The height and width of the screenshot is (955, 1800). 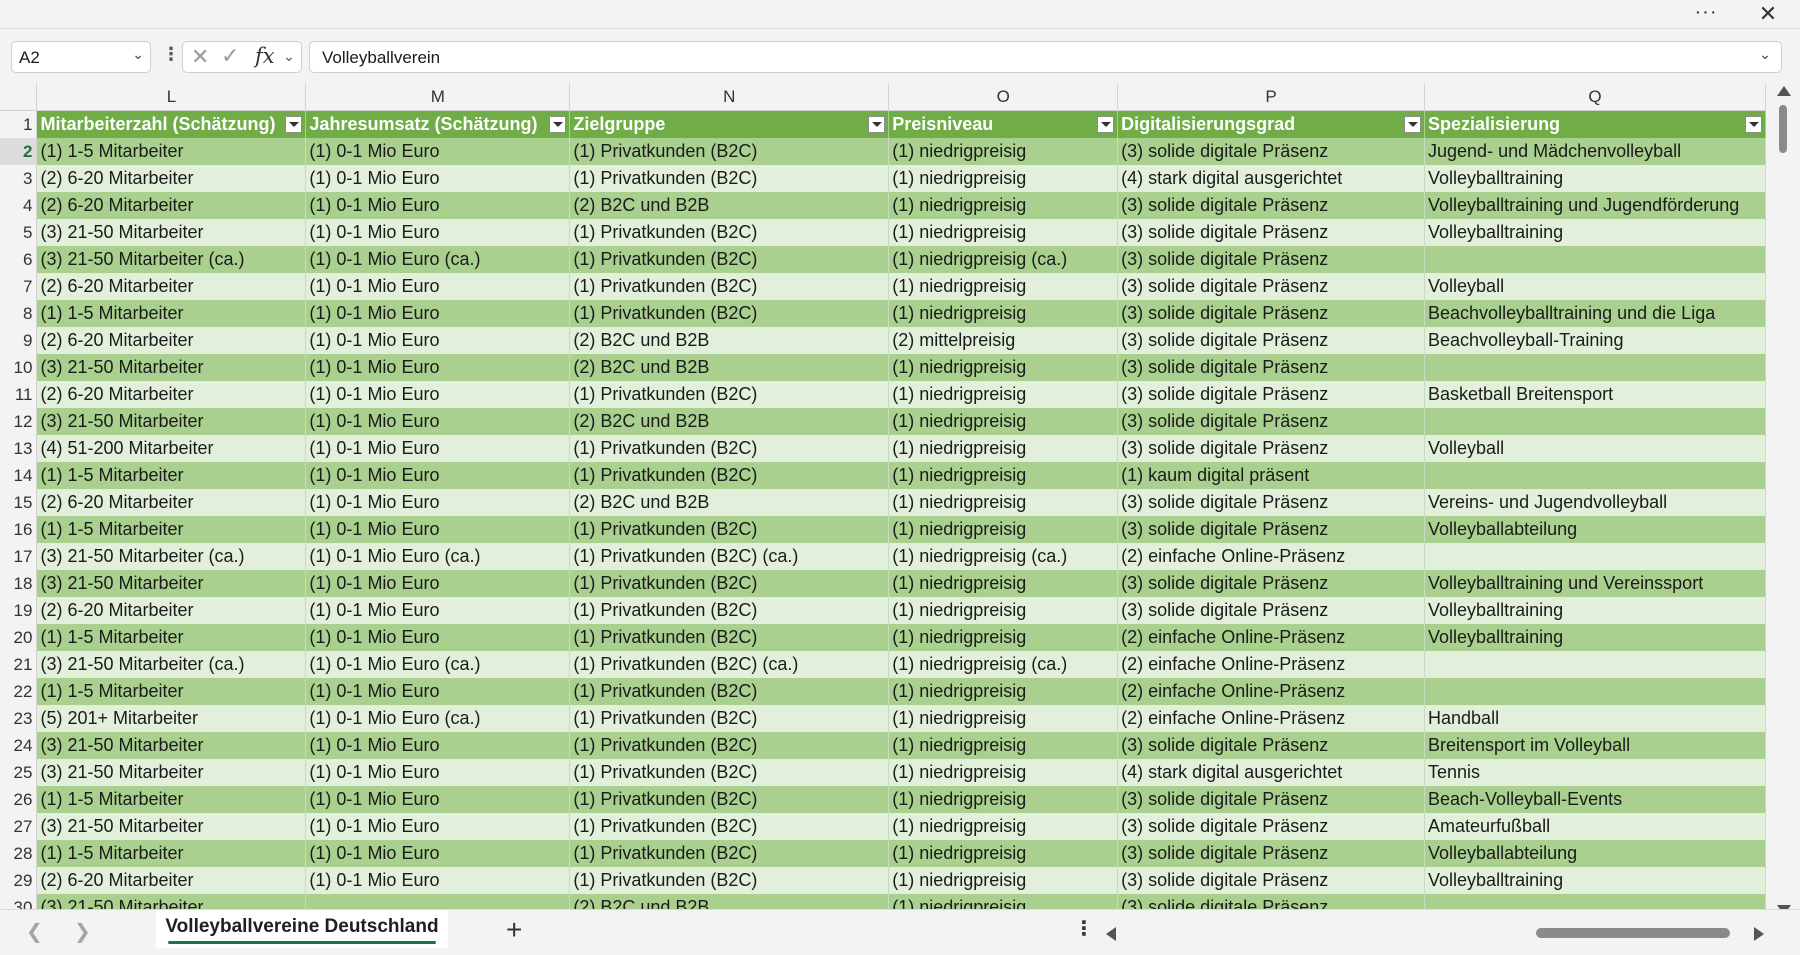 What do you see at coordinates (19, 826) in the screenshot?
I see `row-number: 27` at bounding box center [19, 826].